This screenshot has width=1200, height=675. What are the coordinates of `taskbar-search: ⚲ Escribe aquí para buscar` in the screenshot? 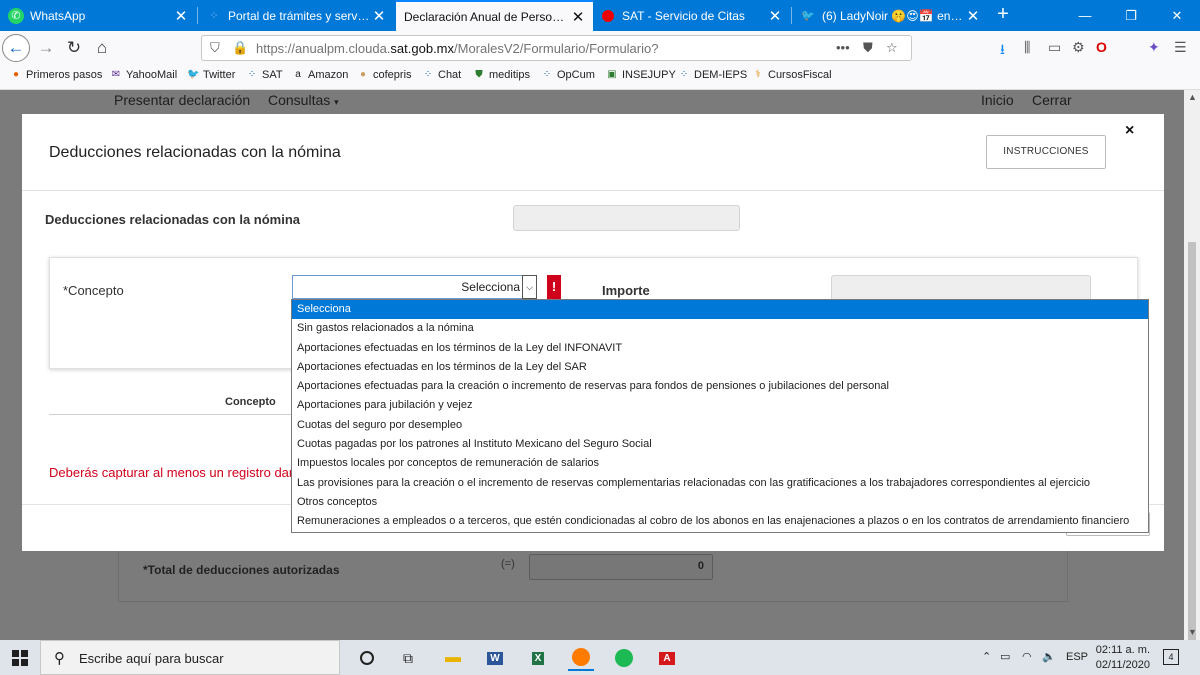 It's located at (190, 657).